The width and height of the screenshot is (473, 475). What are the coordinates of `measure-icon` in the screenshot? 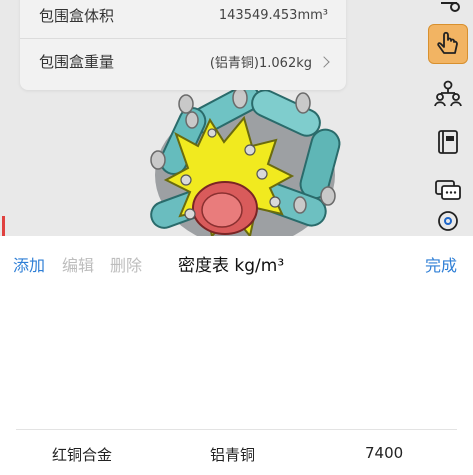 It's located at (449, 6).